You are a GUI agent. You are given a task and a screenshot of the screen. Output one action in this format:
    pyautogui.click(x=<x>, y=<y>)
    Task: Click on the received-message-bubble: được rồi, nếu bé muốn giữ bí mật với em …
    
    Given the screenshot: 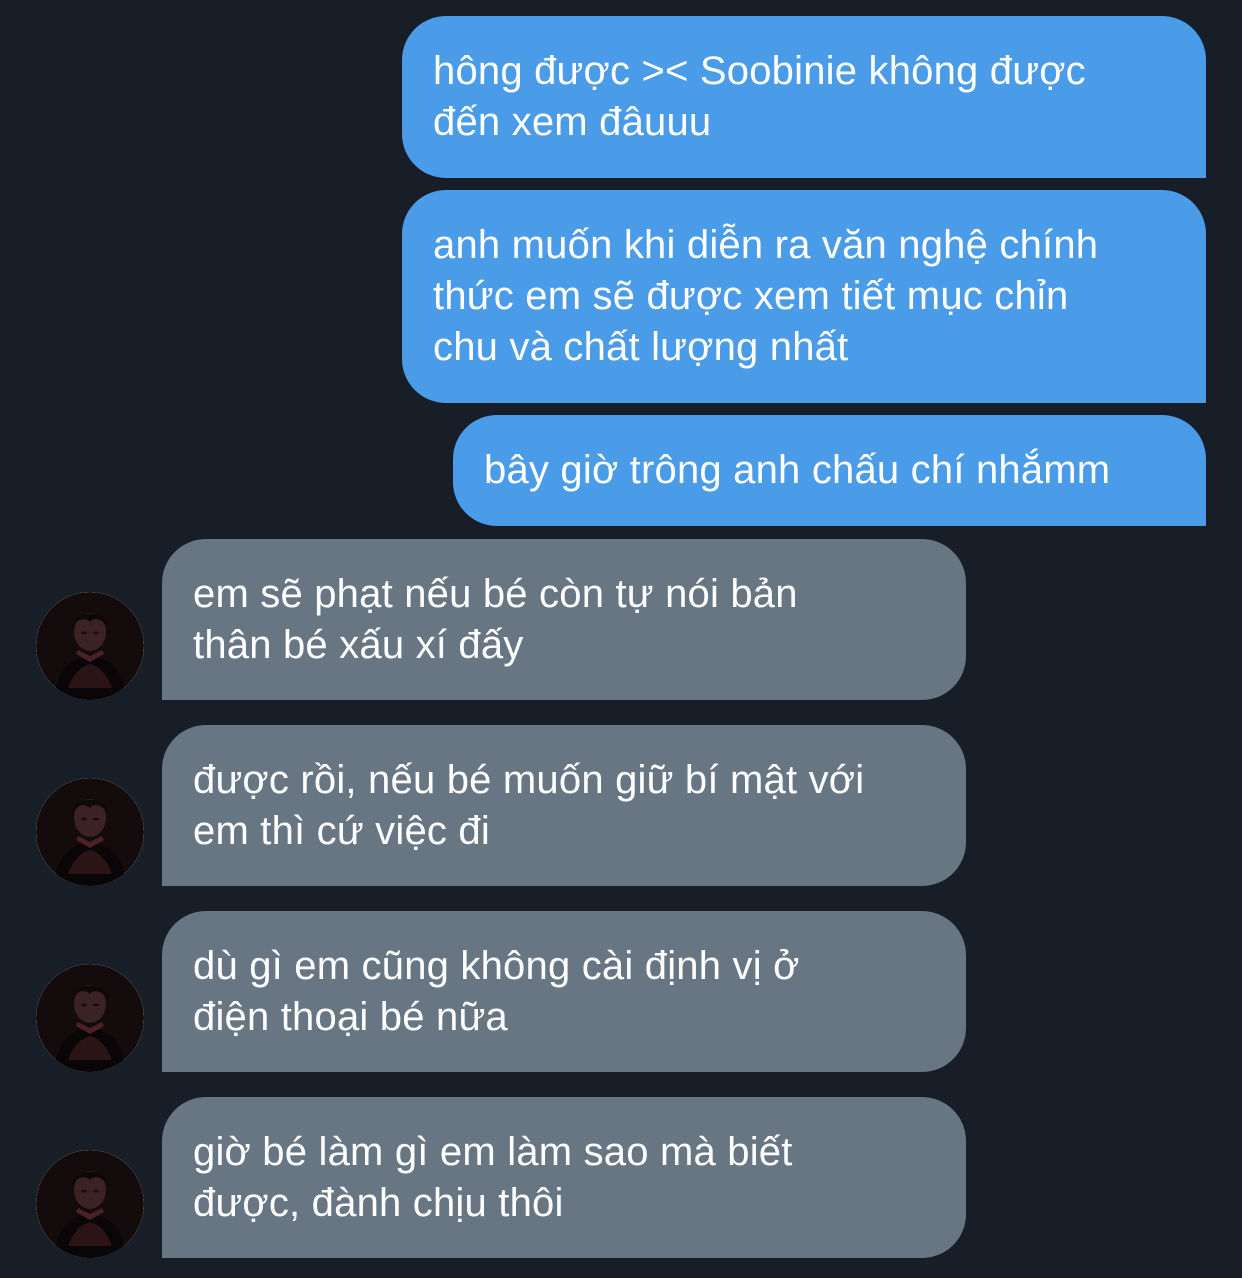 What is the action you would take?
    pyautogui.click(x=564, y=805)
    